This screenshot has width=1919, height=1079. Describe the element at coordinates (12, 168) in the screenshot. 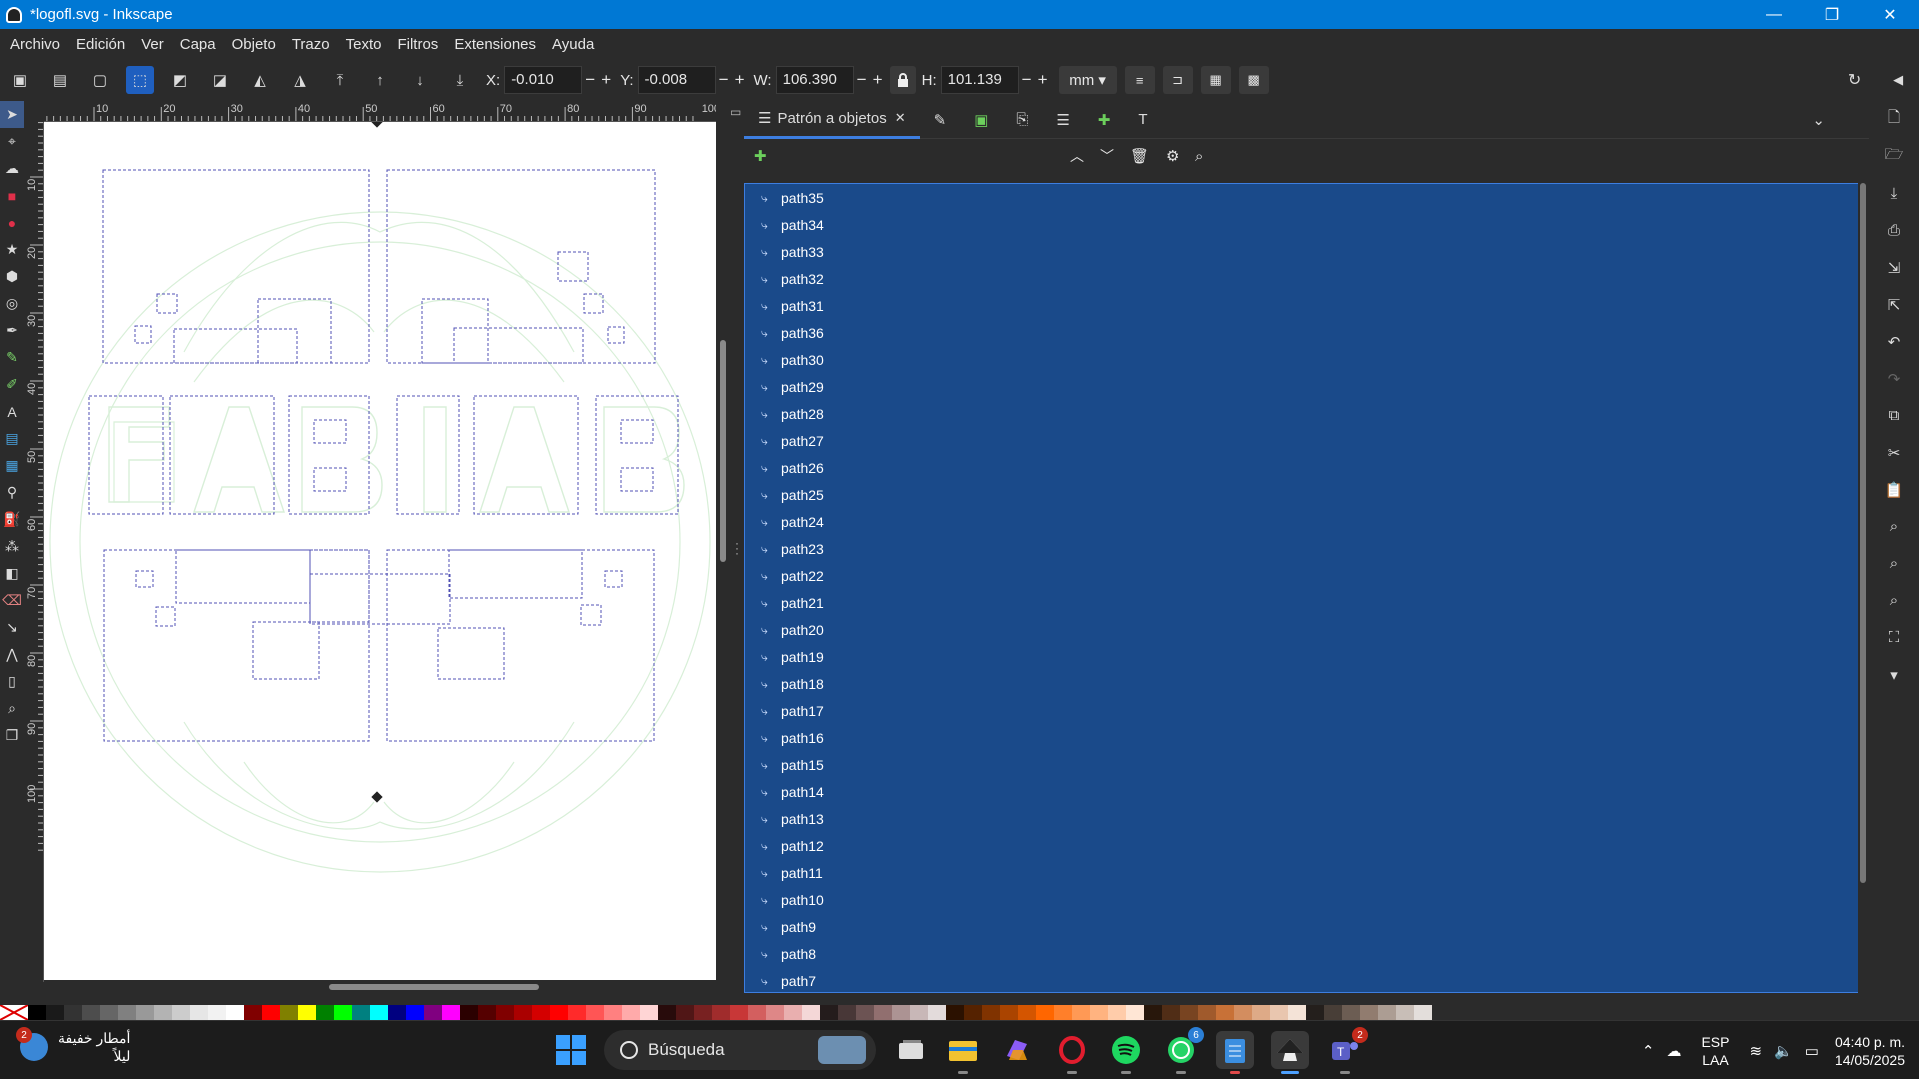

I see `tweak-tool-icon: ☁` at that location.